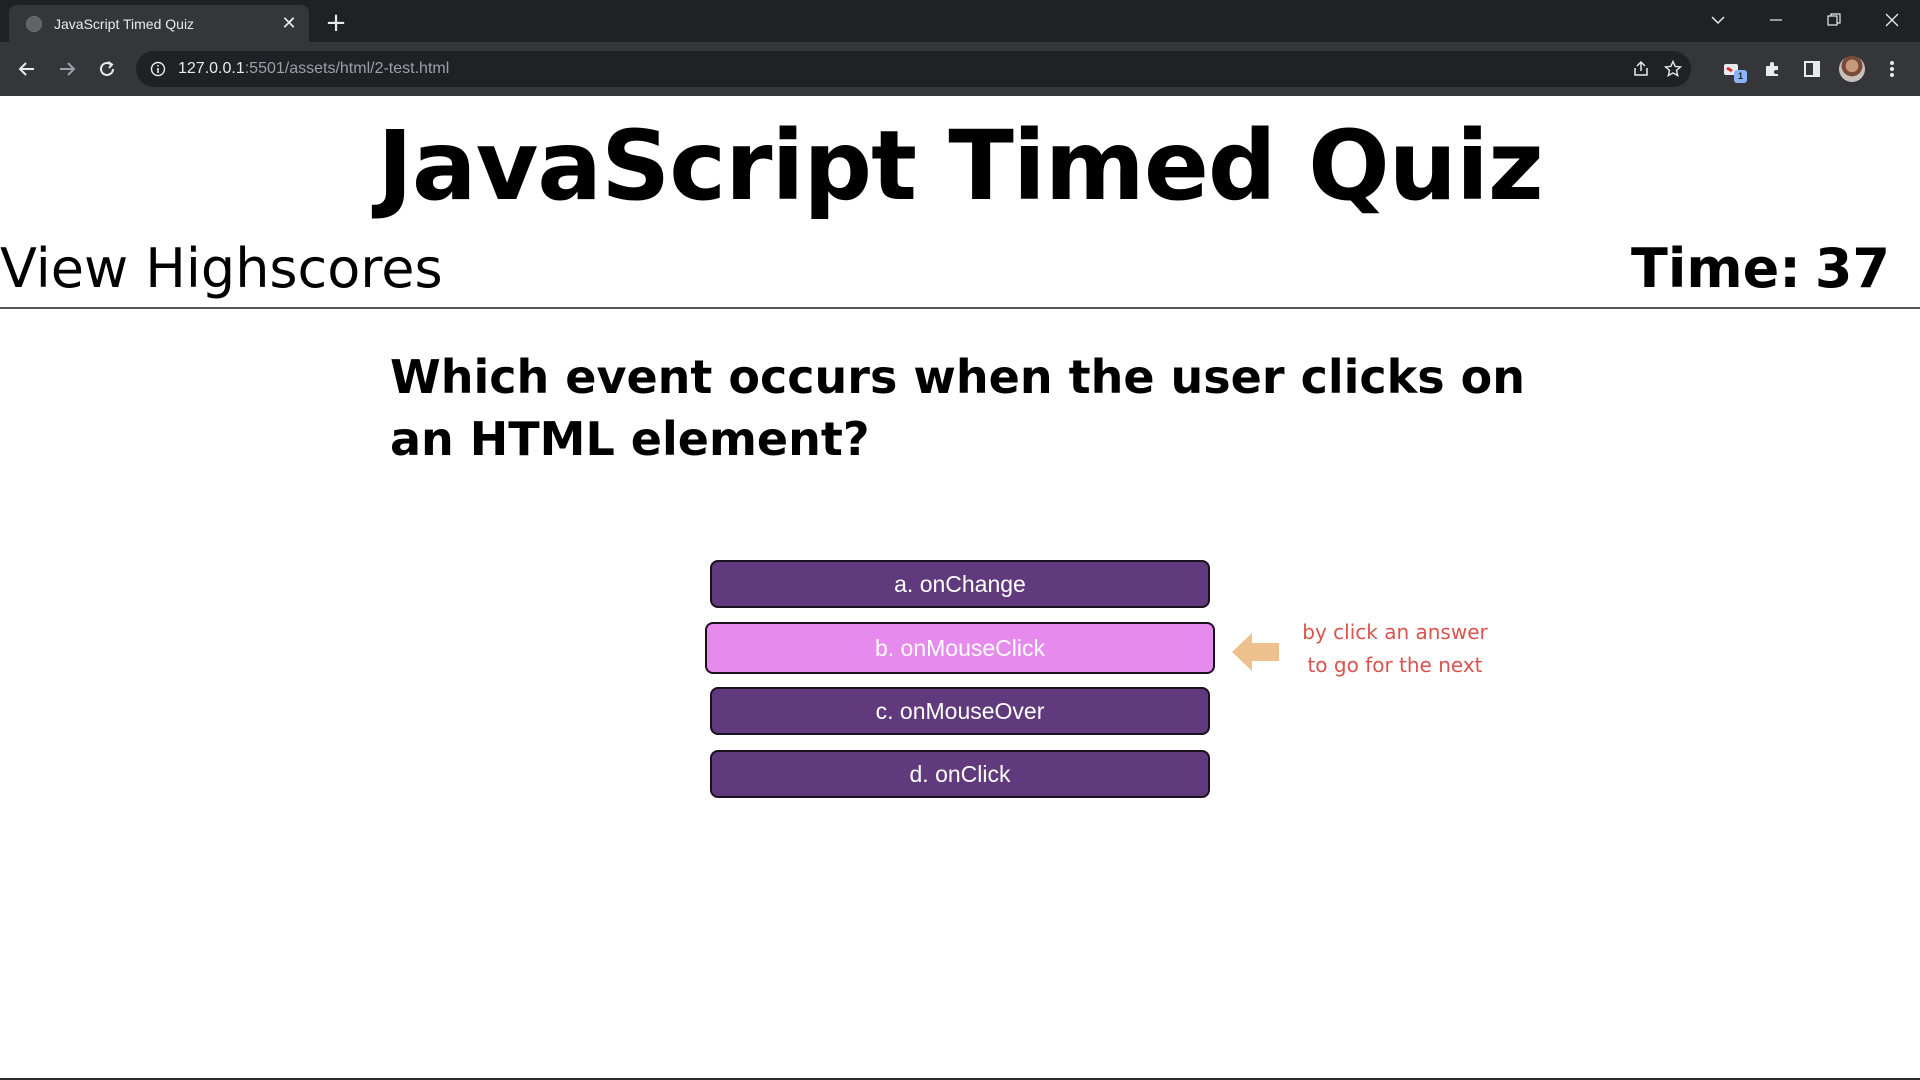  I want to click on arrow-right-icon, so click(68, 69).